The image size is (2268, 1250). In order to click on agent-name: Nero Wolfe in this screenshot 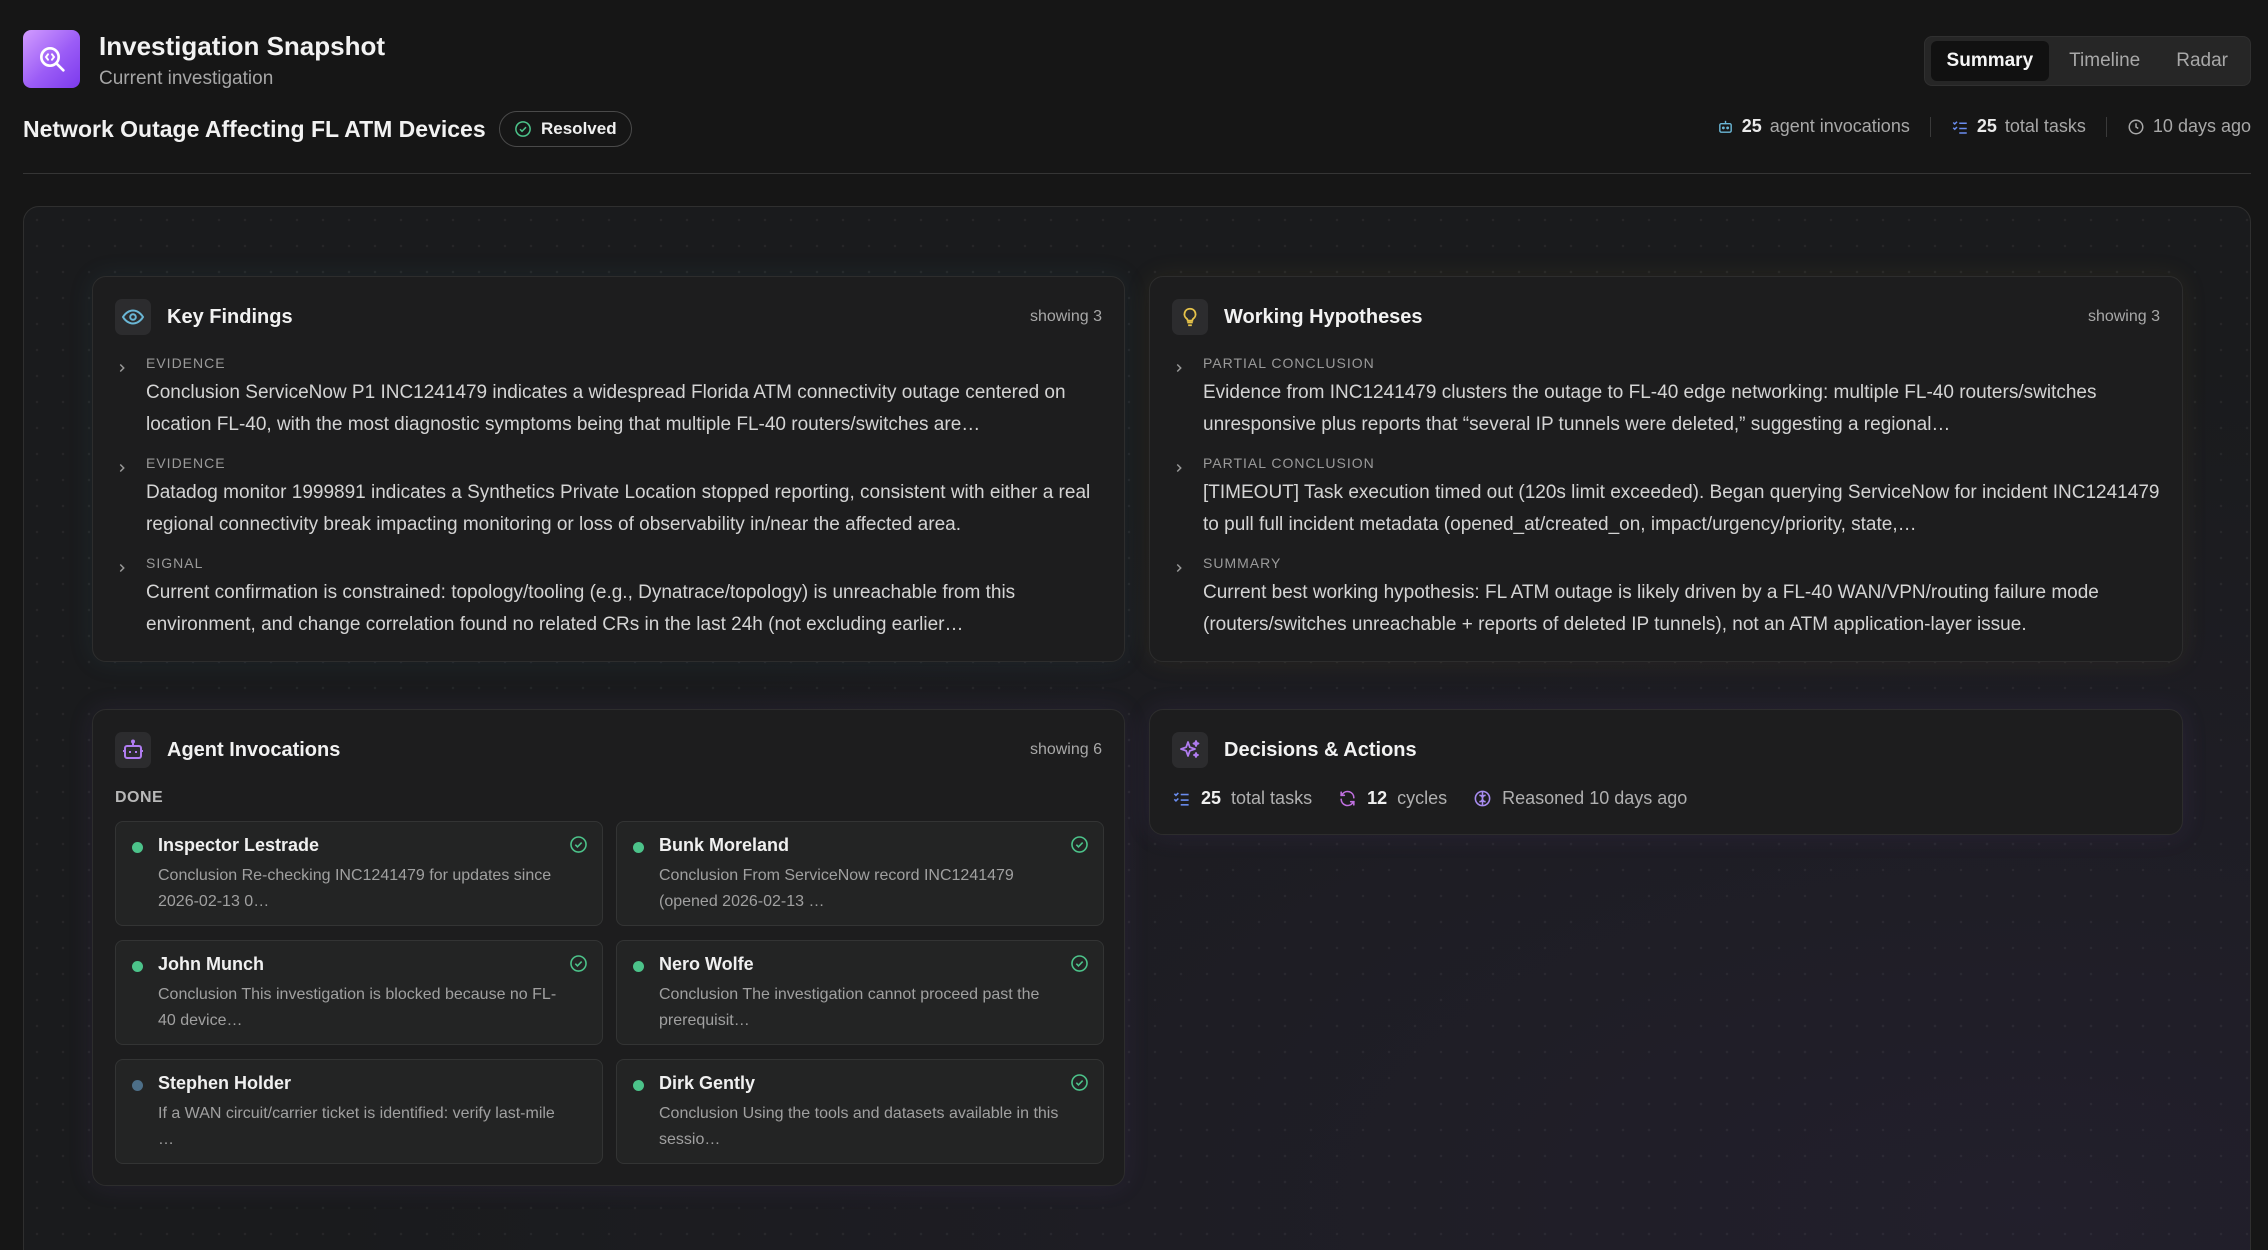, I will do `click(706, 964)`.